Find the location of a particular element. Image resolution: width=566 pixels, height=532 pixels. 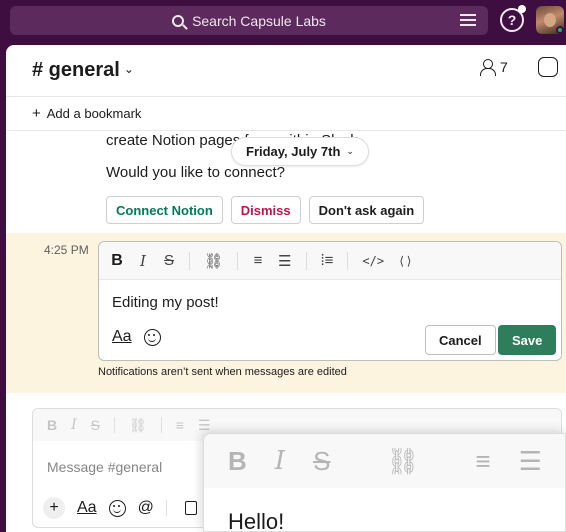

avatar-face is located at coordinates (550, 20).